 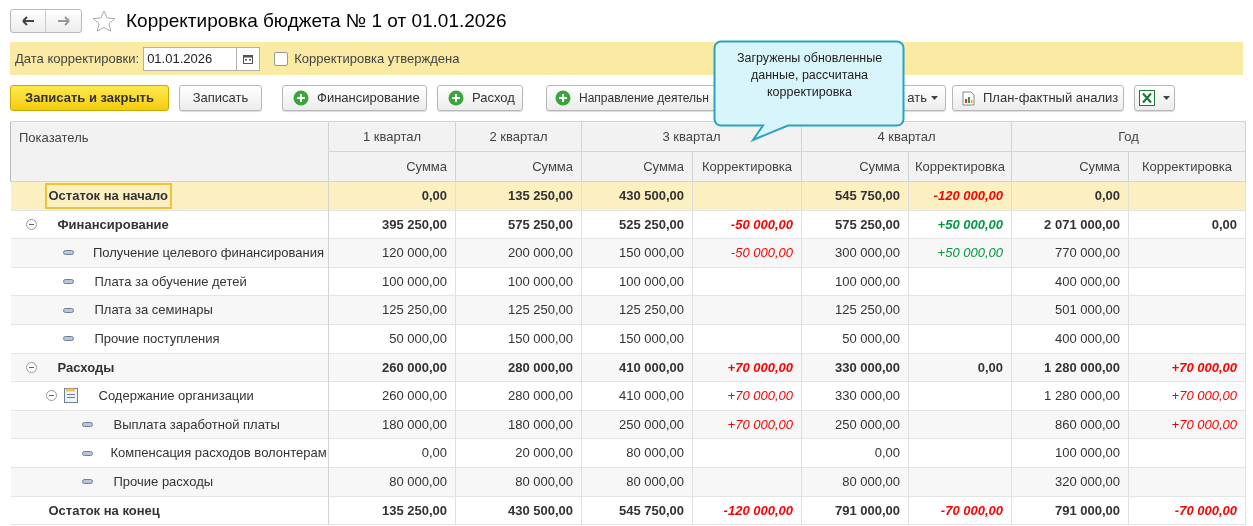 What do you see at coordinates (651, 196) in the screenshot?
I see `value-cell: 430 500,00` at bounding box center [651, 196].